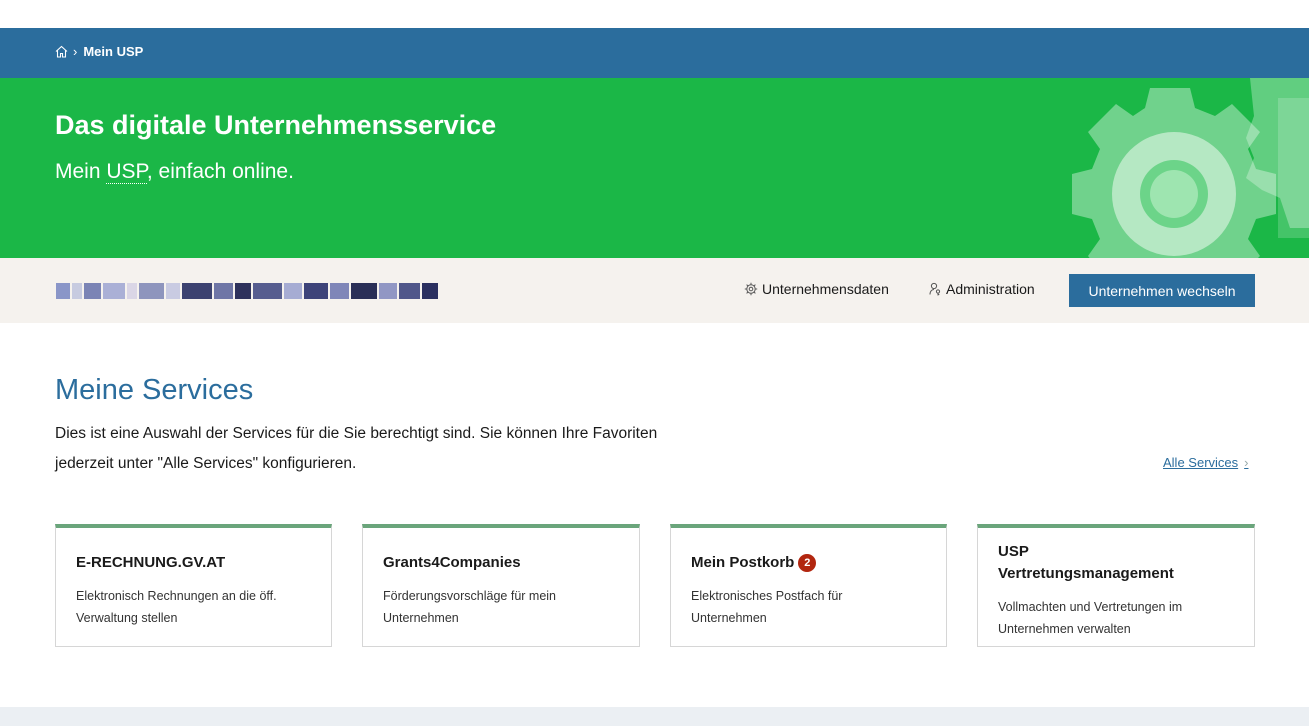 Image resolution: width=1309 pixels, height=726 pixels. I want to click on company-data-link: Unternehmensdaten, so click(816, 289).